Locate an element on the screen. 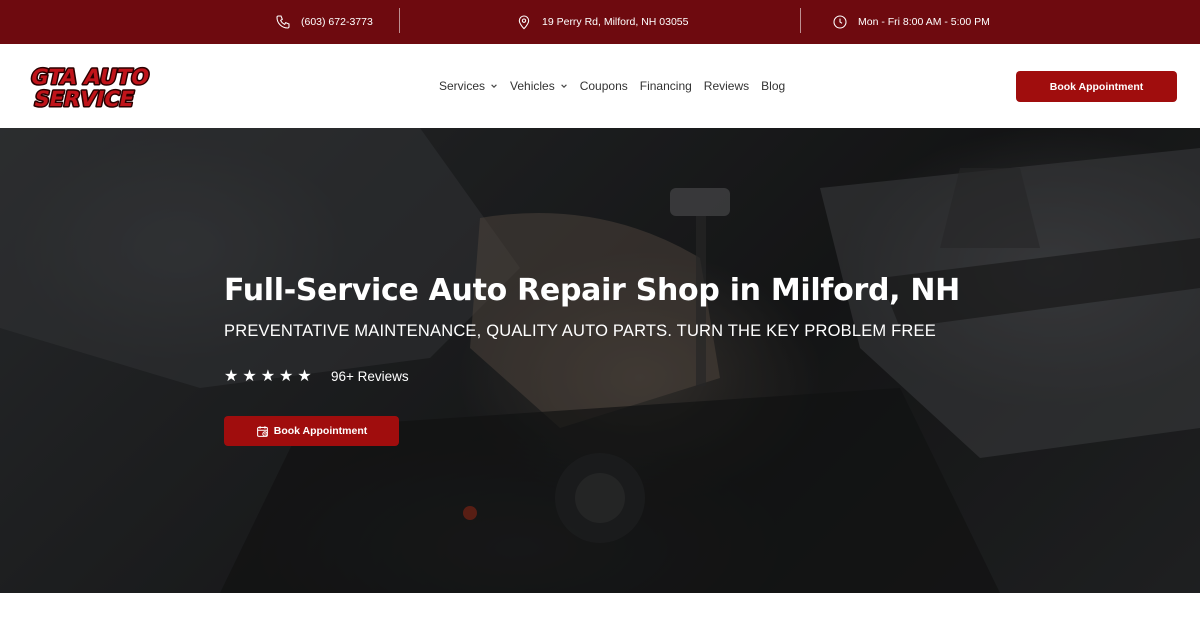 The height and width of the screenshot is (630, 1200). nav-item-vehicles: Vehicles is located at coordinates (539, 86).